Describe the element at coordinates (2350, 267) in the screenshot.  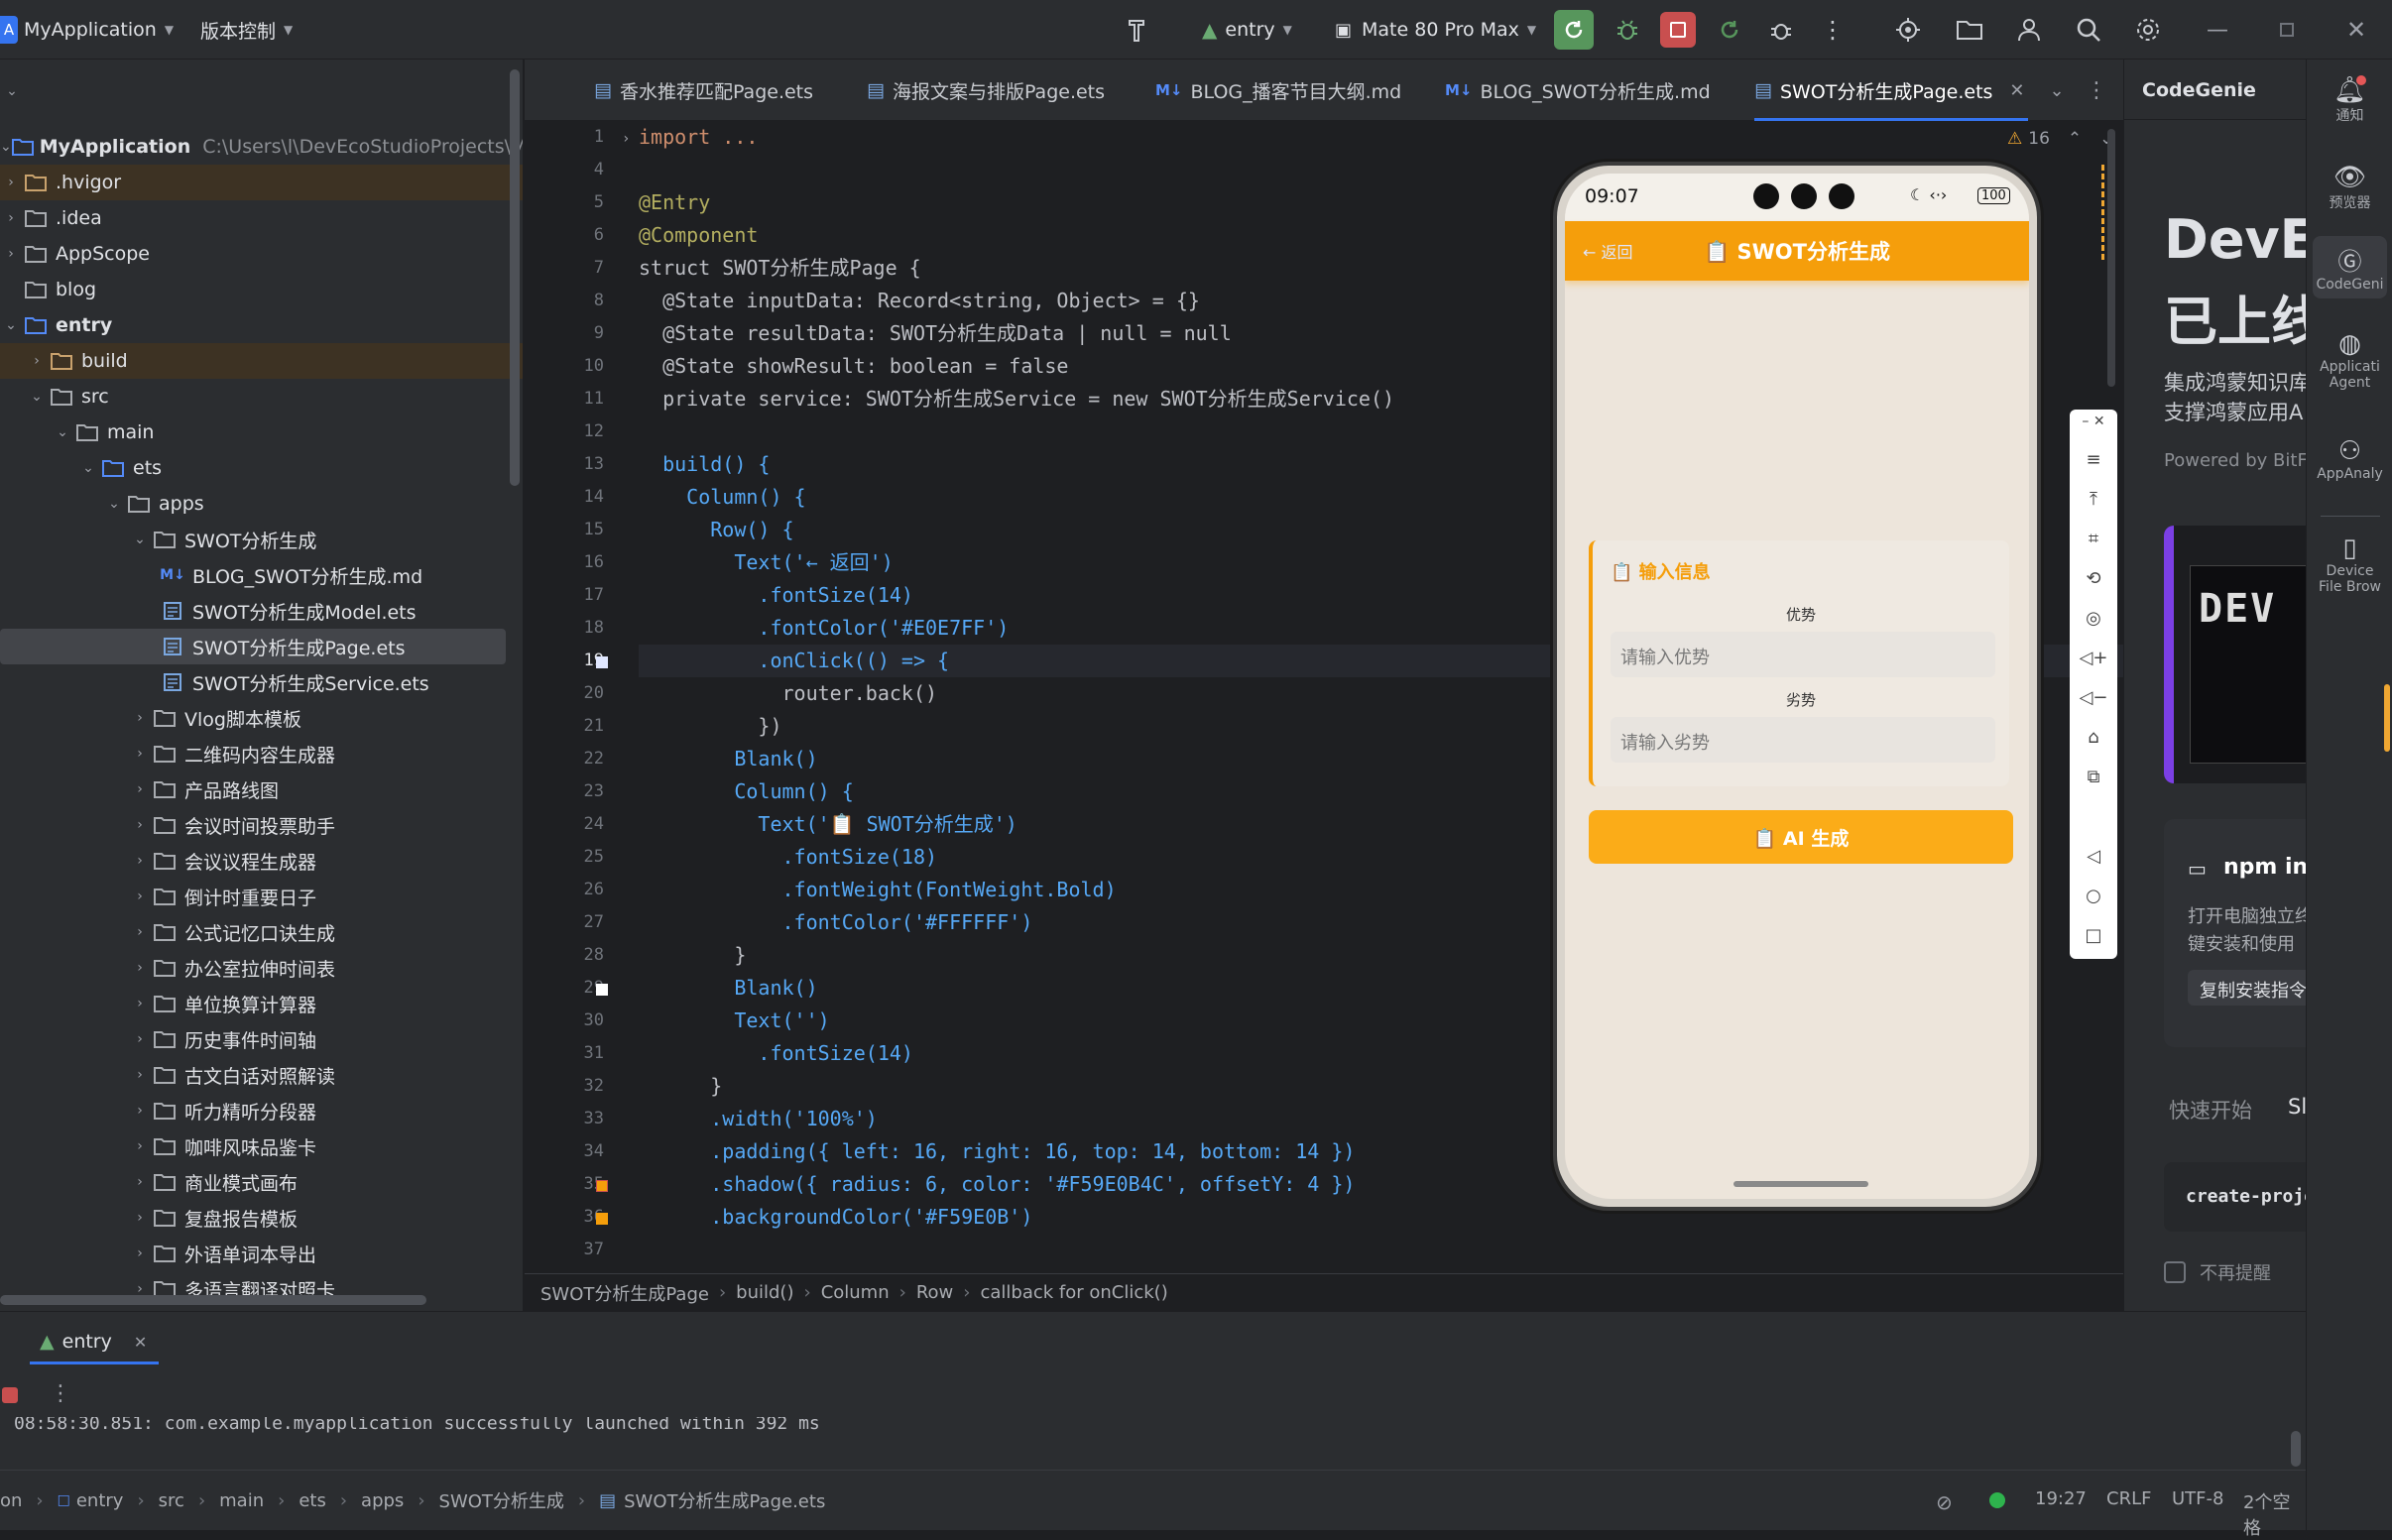
I see `codegenie-button: Ⓖ CodeGeni` at that location.